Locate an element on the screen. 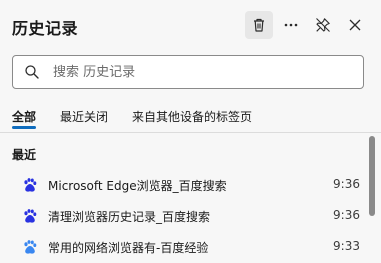  scrollbar-thumb is located at coordinates (372, 176).